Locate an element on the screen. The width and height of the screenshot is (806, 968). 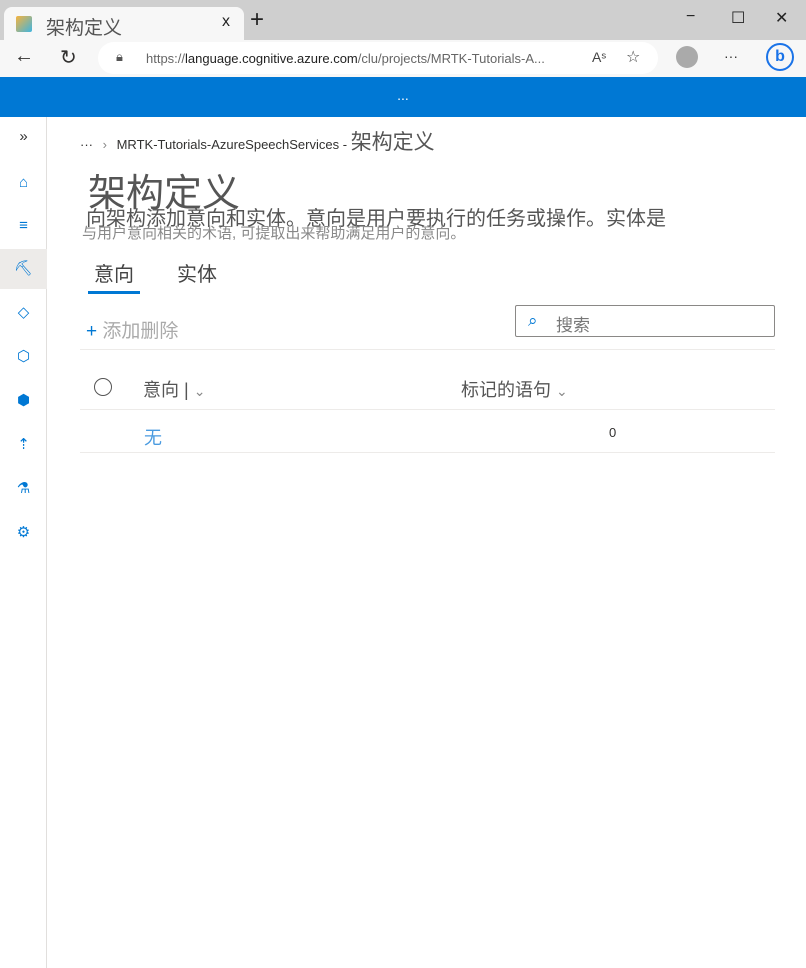
list-icon: ≡ is located at coordinates (23, 226).